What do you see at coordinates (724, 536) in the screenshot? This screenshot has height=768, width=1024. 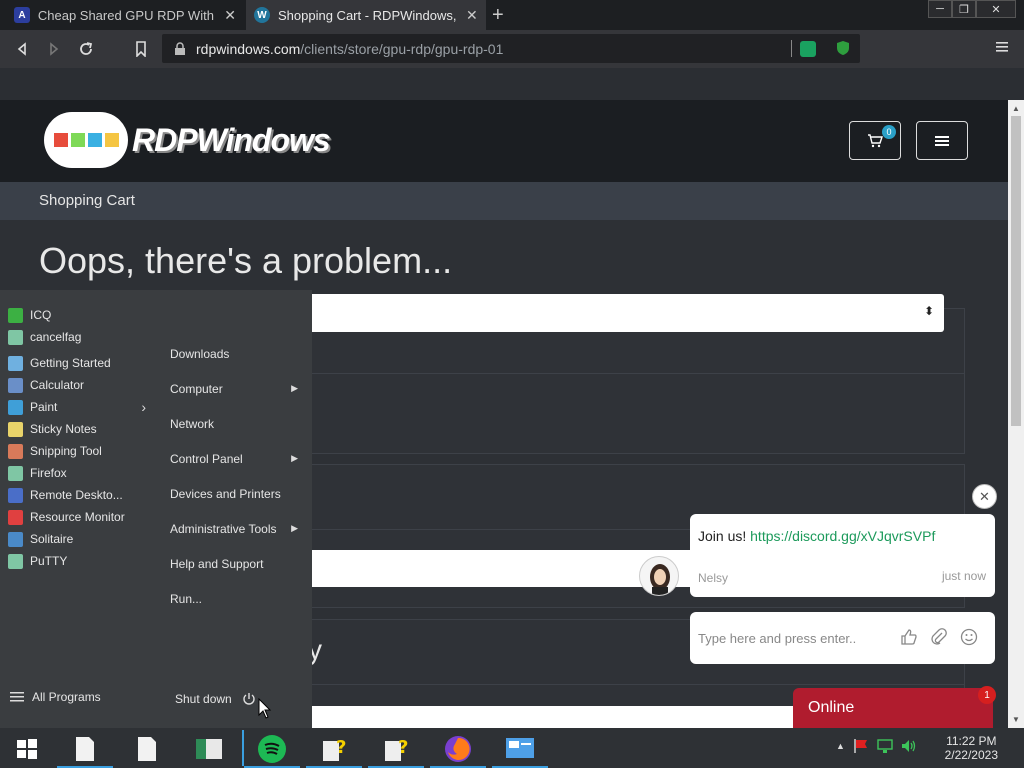 I see `chat-message-text: Join us!` at bounding box center [724, 536].